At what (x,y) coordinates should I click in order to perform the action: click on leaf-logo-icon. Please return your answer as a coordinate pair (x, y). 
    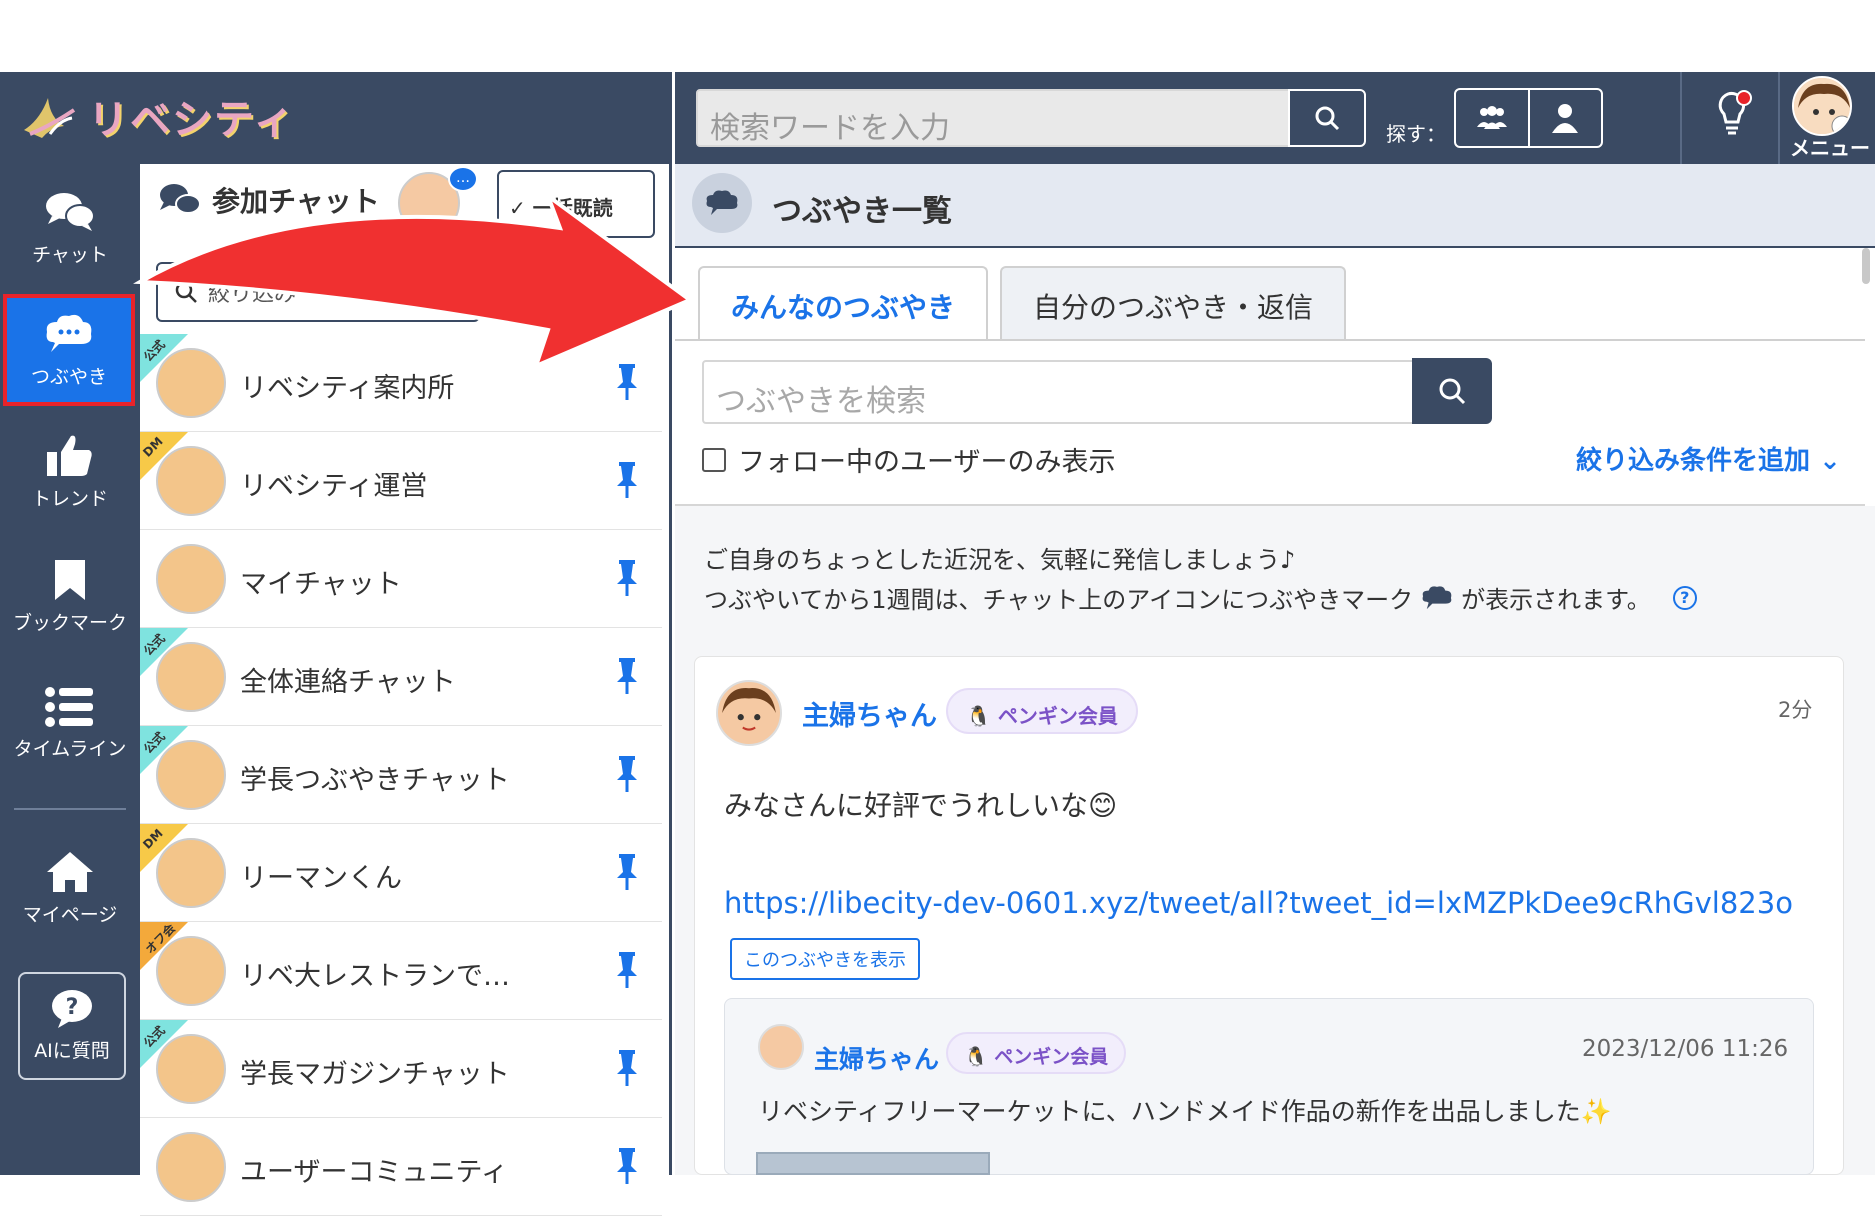
    Looking at the image, I should click on (50, 118).